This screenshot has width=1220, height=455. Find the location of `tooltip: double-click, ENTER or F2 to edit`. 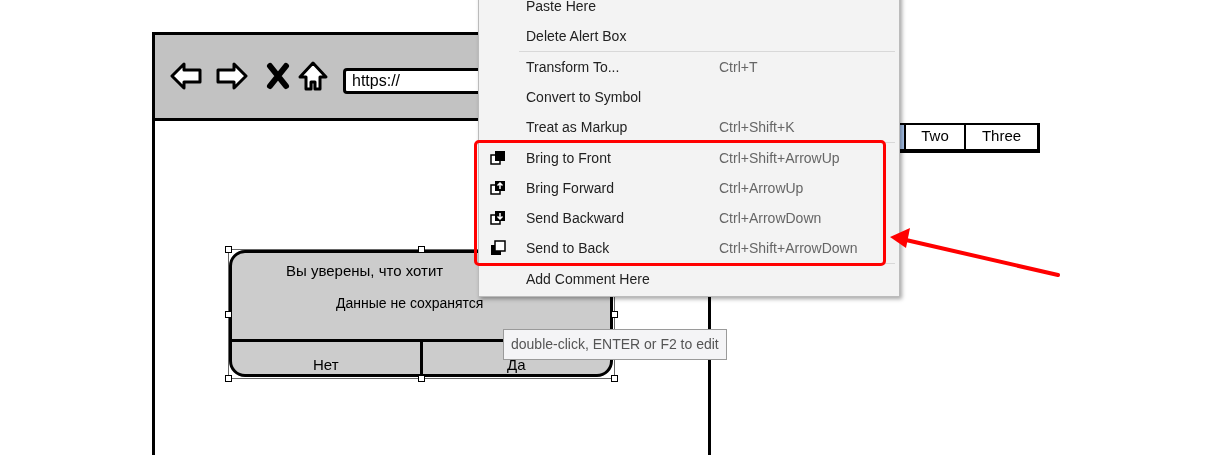

tooltip: double-click, ENTER or F2 to edit is located at coordinates (615, 344).